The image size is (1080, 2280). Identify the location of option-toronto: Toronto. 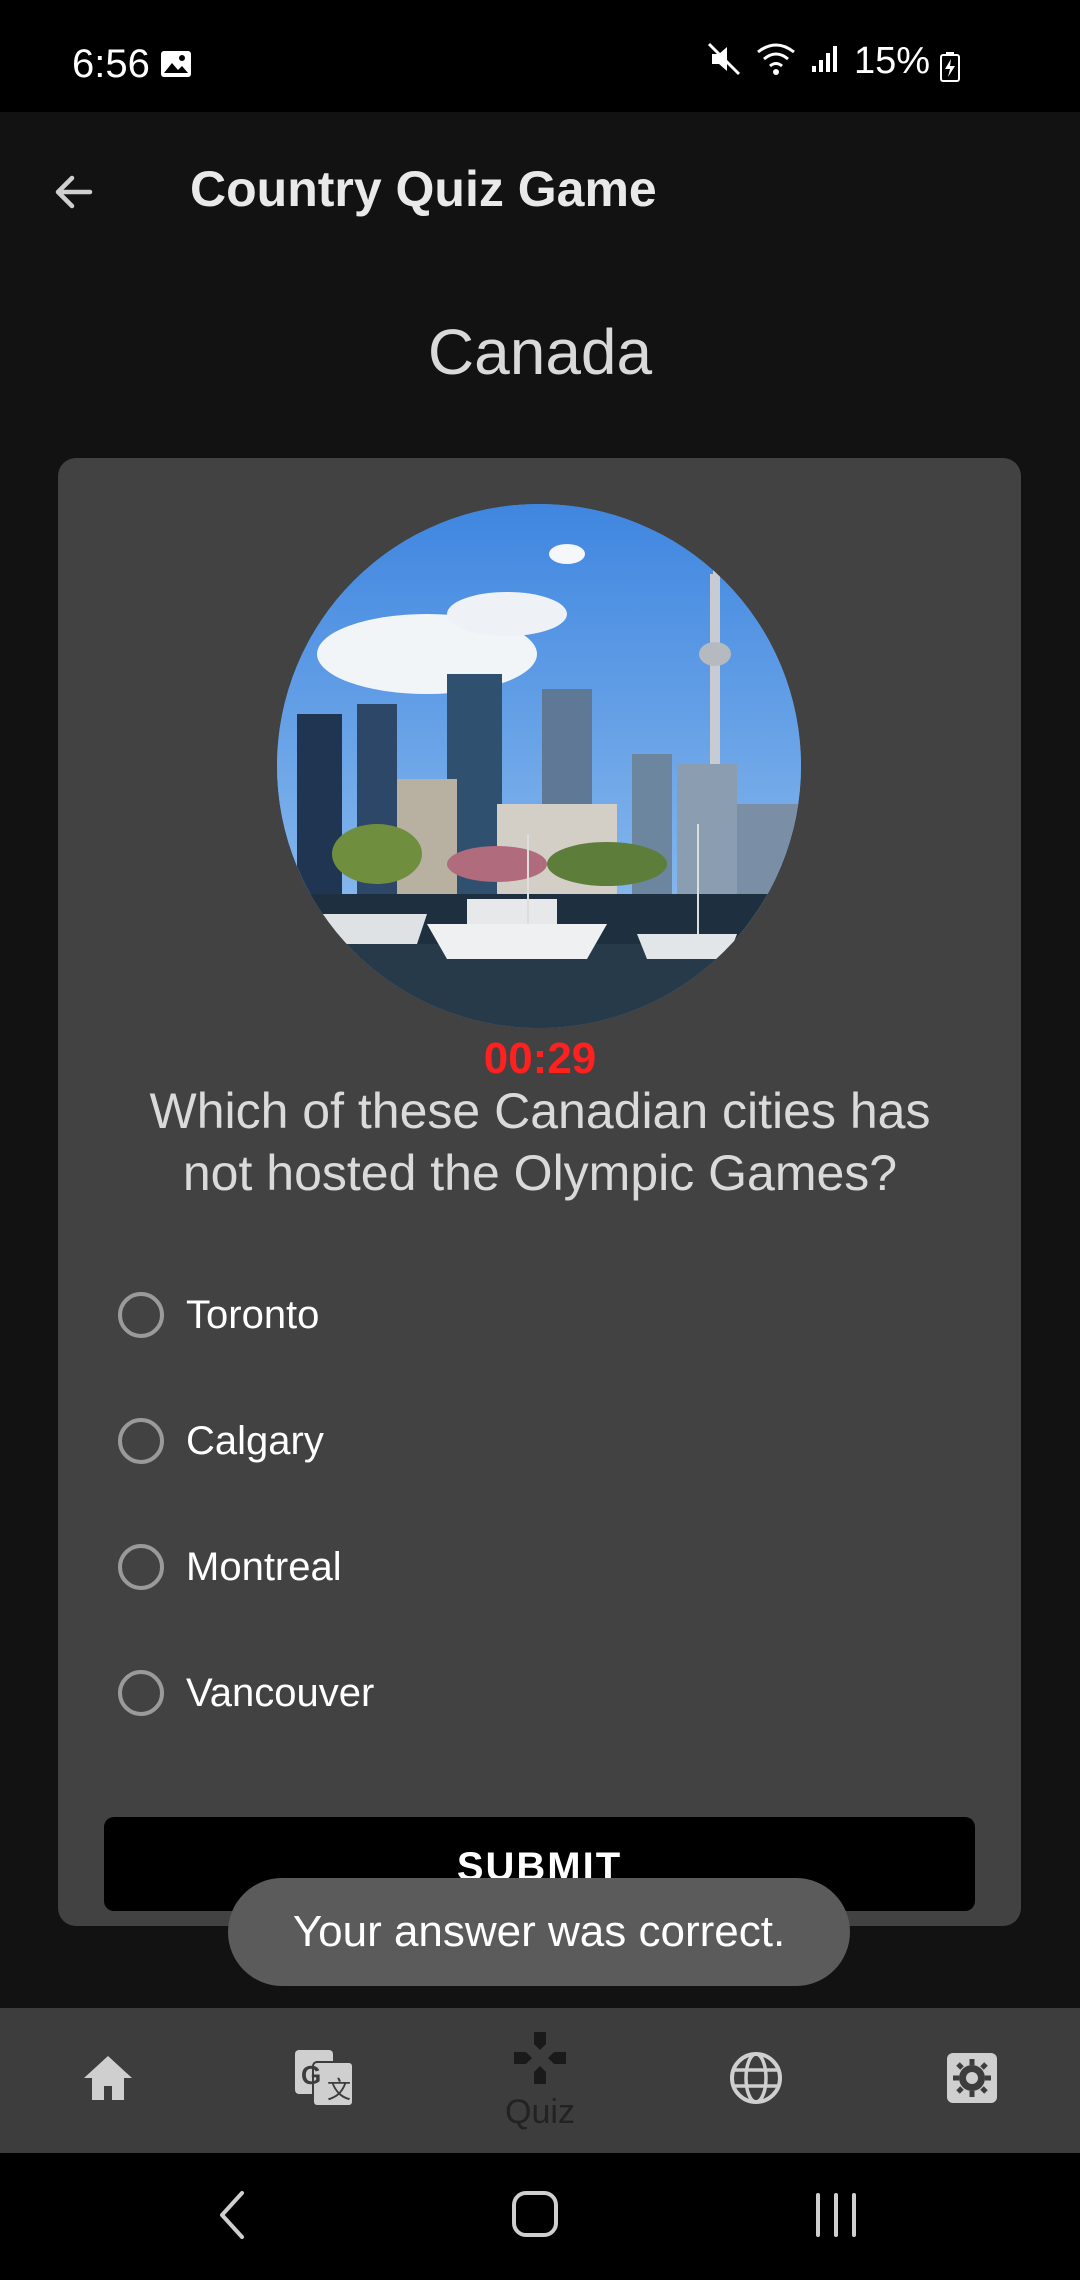
(518, 1315).